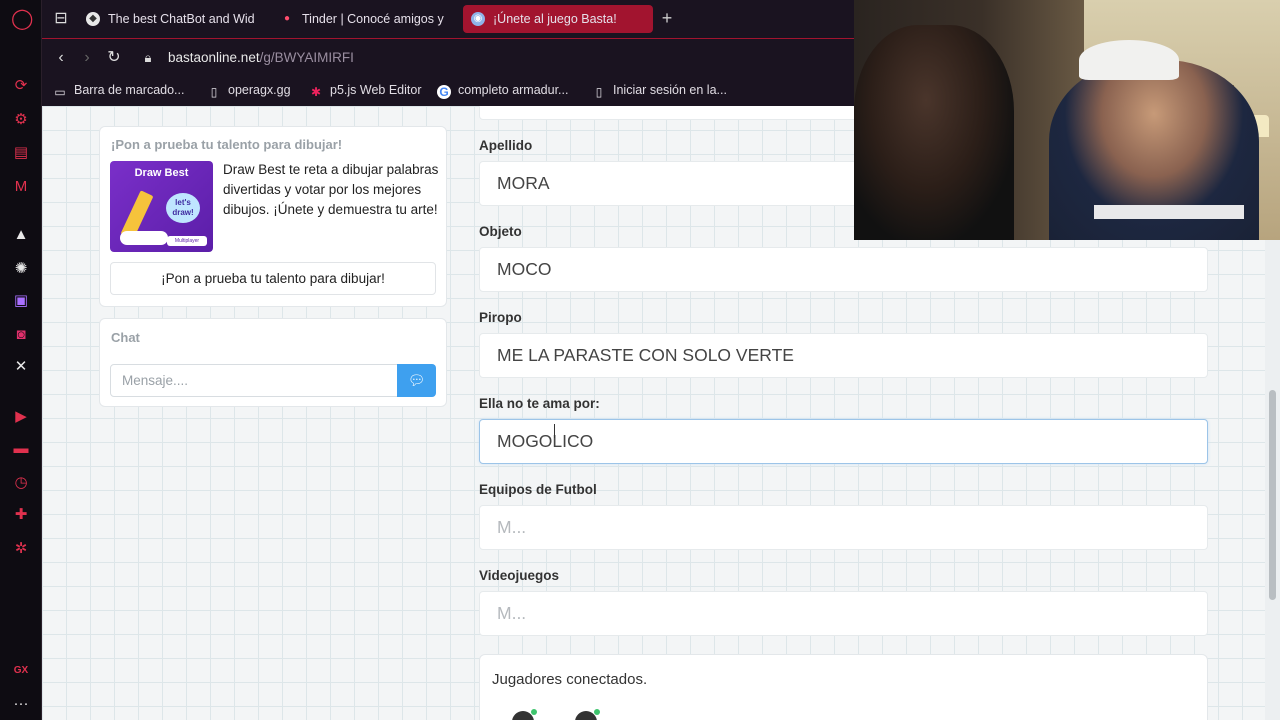 This screenshot has width=1280, height=720. What do you see at coordinates (21, 549) in the screenshot?
I see `settings-gear-icon: ✲` at bounding box center [21, 549].